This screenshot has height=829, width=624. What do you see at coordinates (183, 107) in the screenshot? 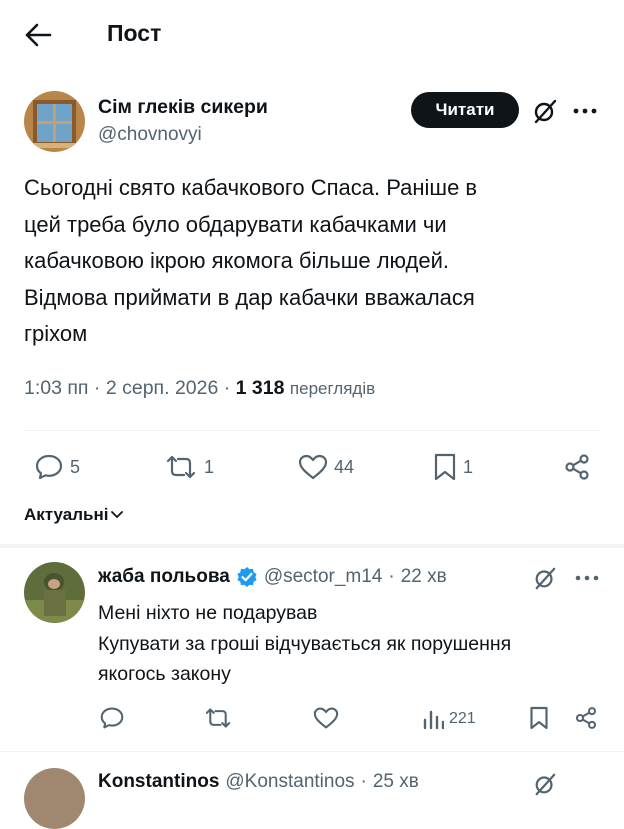
I see `author-name: Сім глеків сикери` at bounding box center [183, 107].